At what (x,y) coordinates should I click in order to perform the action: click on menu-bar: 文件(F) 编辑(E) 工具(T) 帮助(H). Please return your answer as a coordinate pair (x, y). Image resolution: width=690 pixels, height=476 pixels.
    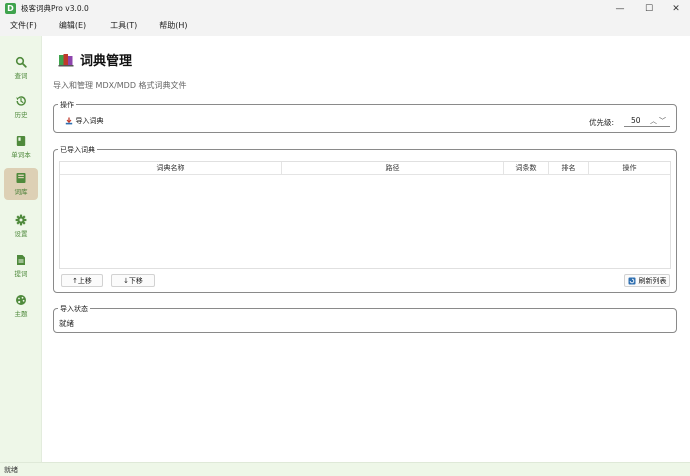
    Looking at the image, I should click on (345, 25).